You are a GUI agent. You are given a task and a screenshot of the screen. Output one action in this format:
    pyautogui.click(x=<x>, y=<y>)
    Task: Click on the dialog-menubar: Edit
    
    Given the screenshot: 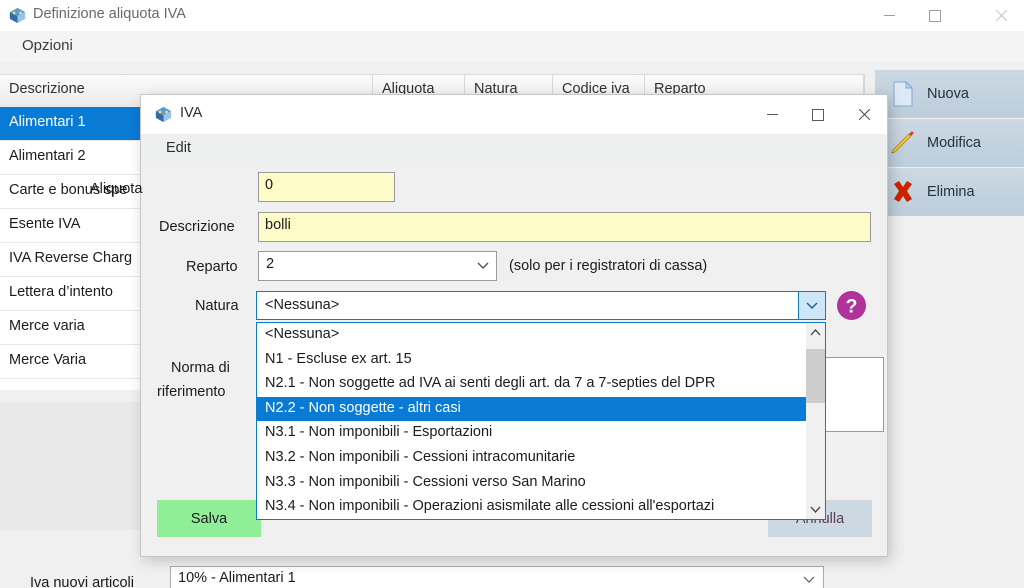 What is the action you would take?
    pyautogui.click(x=514, y=149)
    